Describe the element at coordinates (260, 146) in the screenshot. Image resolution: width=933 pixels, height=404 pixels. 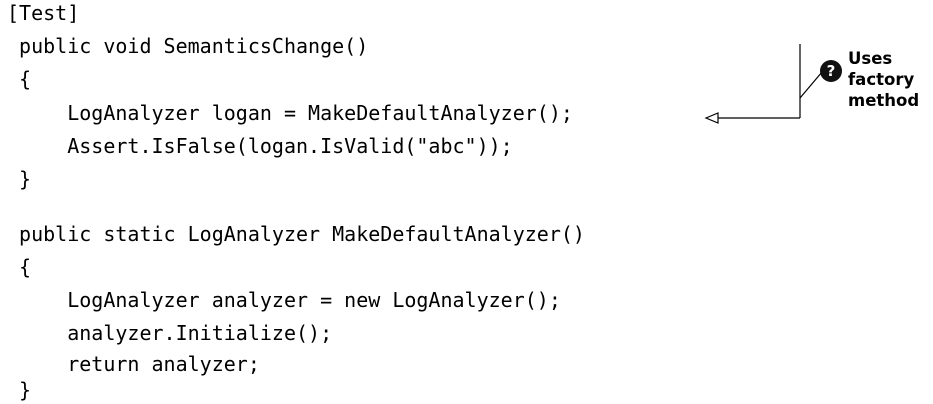
I see `code-line-assert: Assert.IsFalse(logan.IsValid("abc"));` at that location.